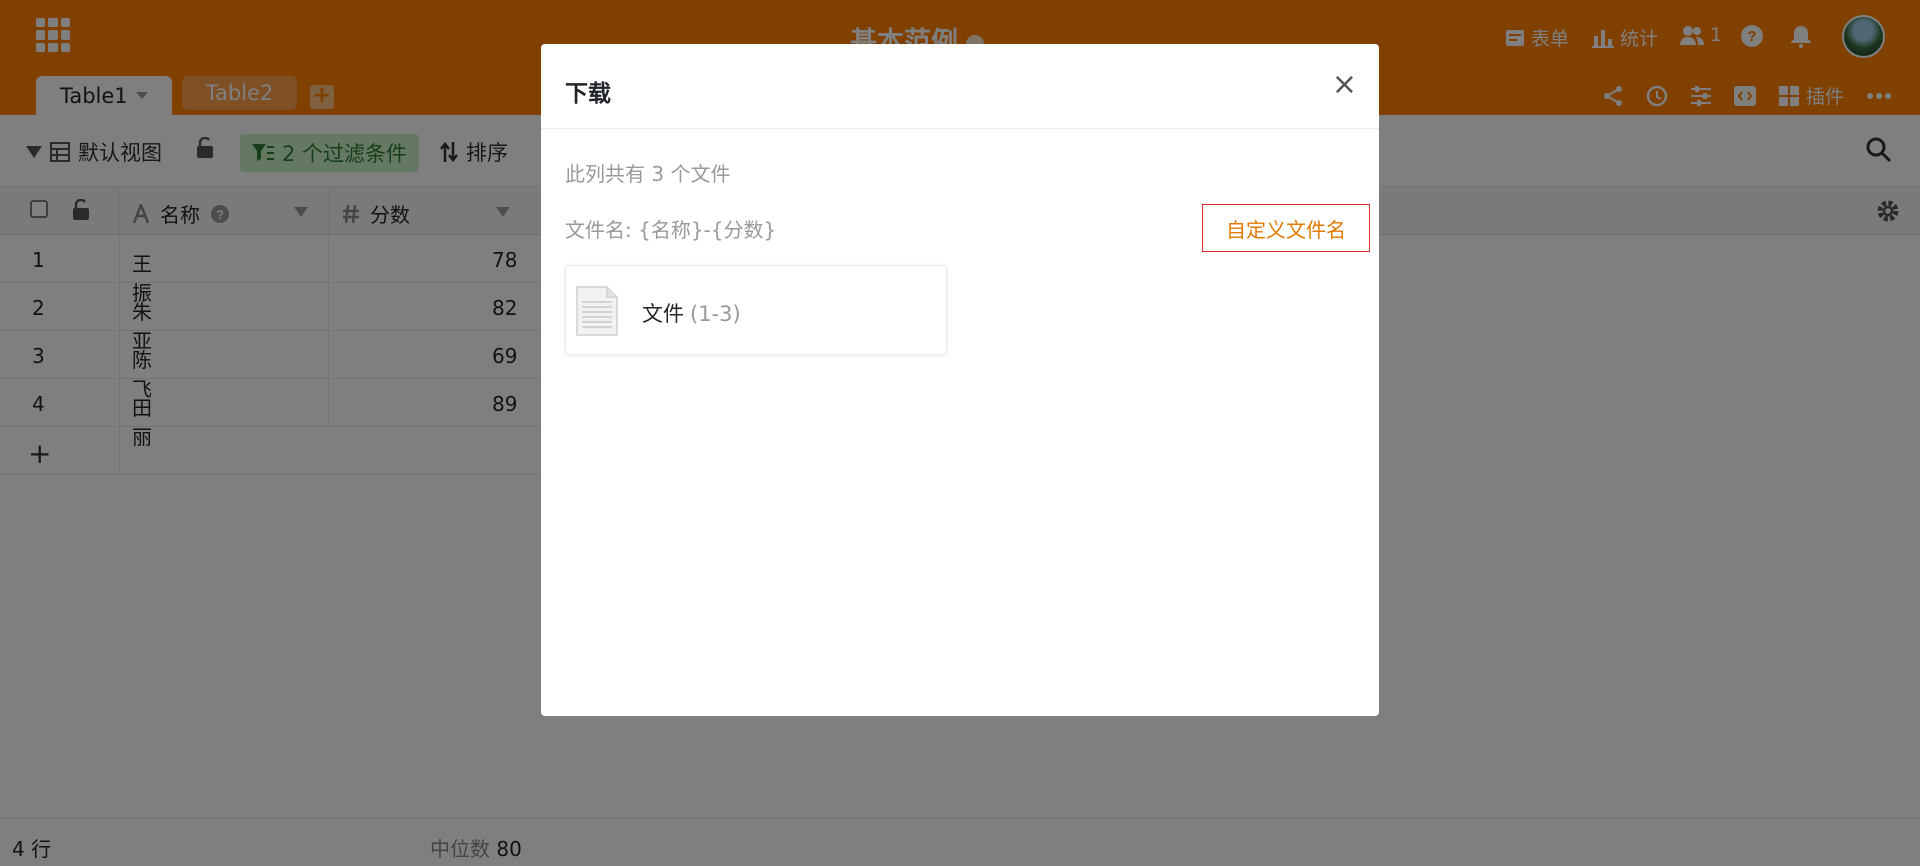 The height and width of the screenshot is (866, 1920). What do you see at coordinates (597, 311) in the screenshot?
I see `document-icon` at bounding box center [597, 311].